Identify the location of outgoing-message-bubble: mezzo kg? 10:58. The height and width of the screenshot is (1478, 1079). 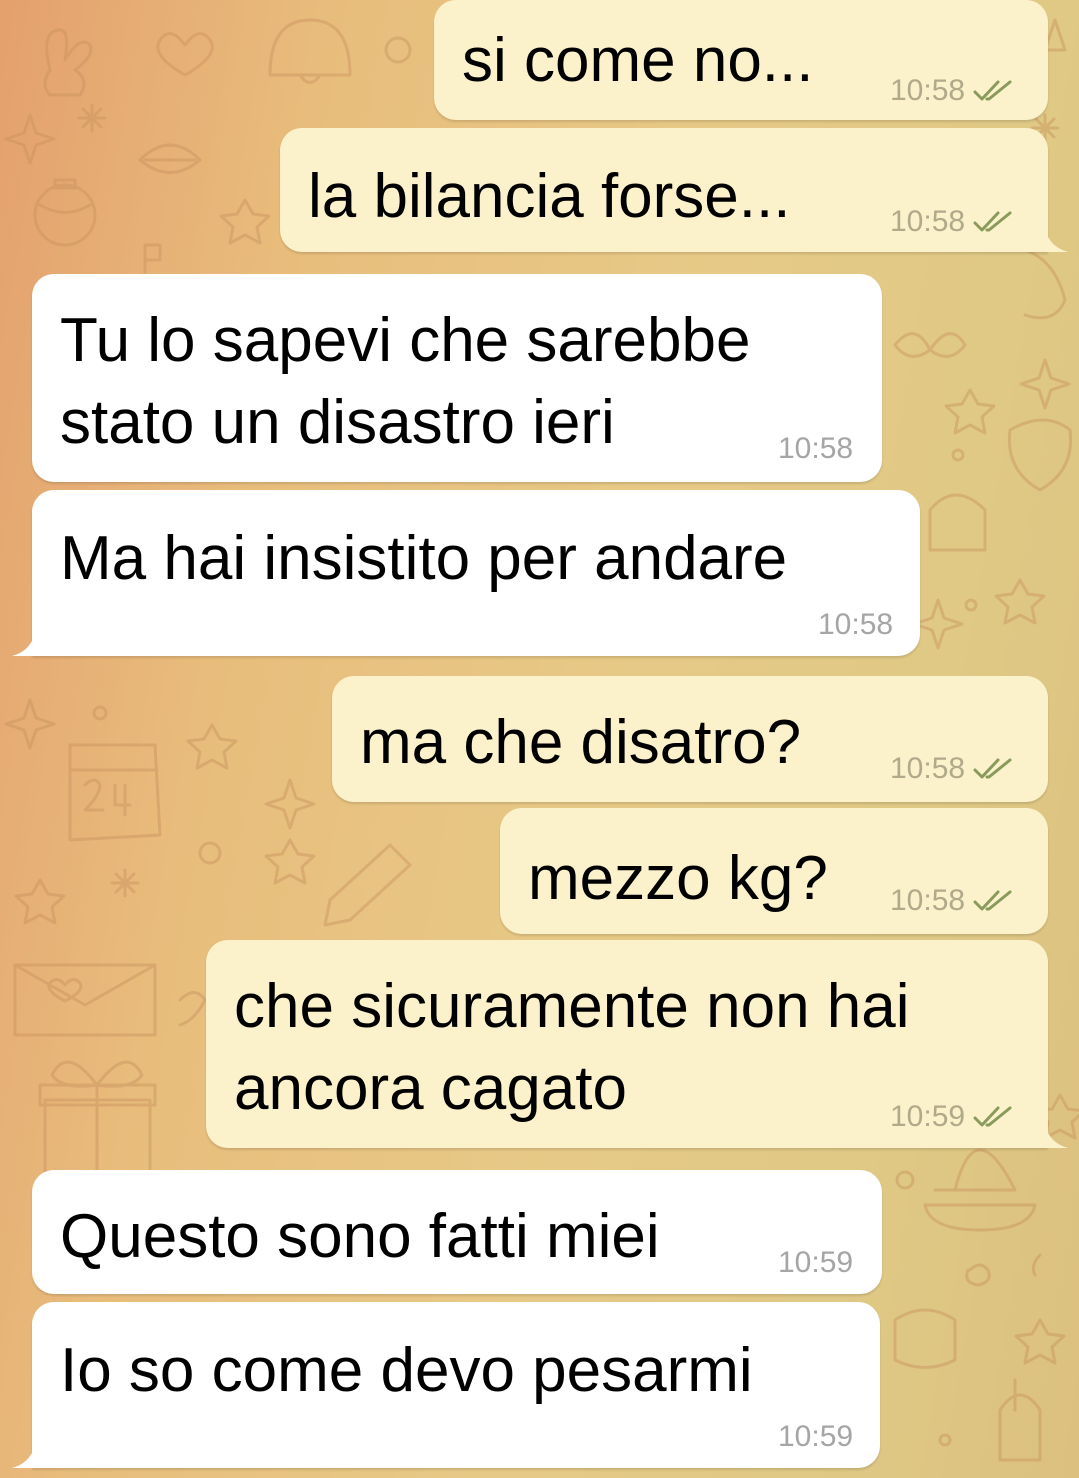
(774, 871).